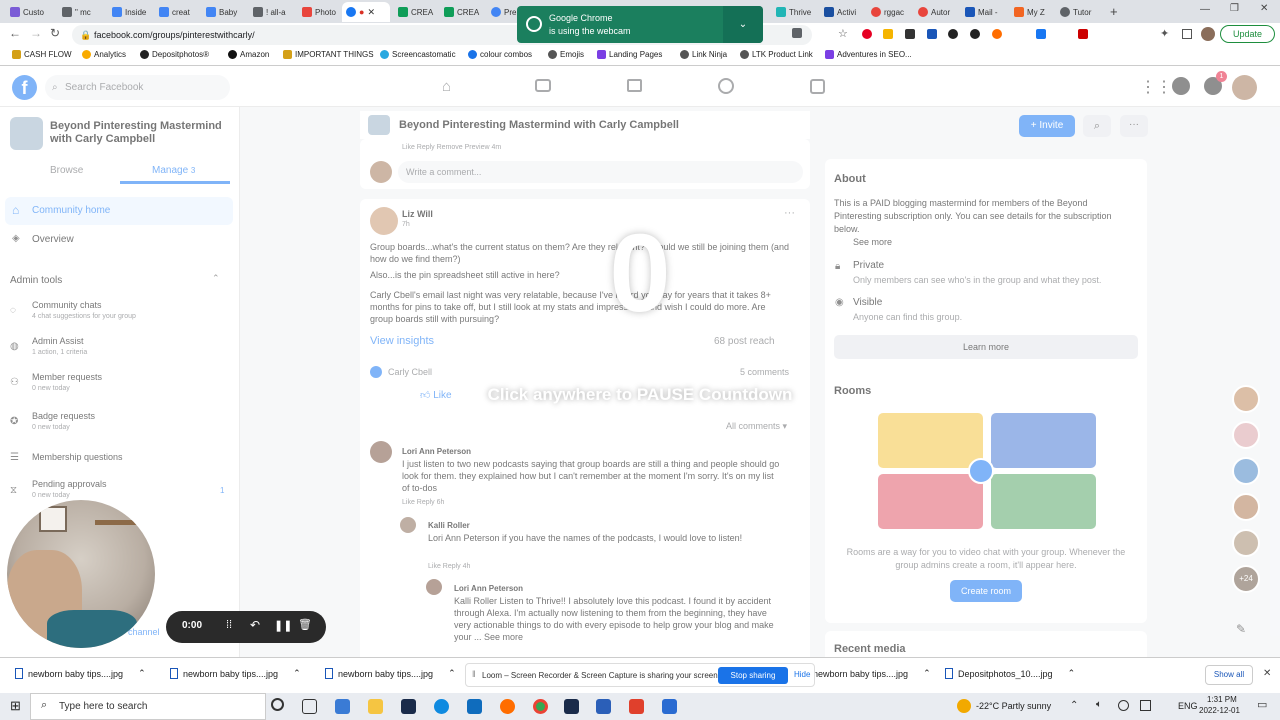 The image size is (1280, 720). What do you see at coordinates (248, 54) in the screenshot?
I see `bookmark-item: Amazon` at bounding box center [248, 54].